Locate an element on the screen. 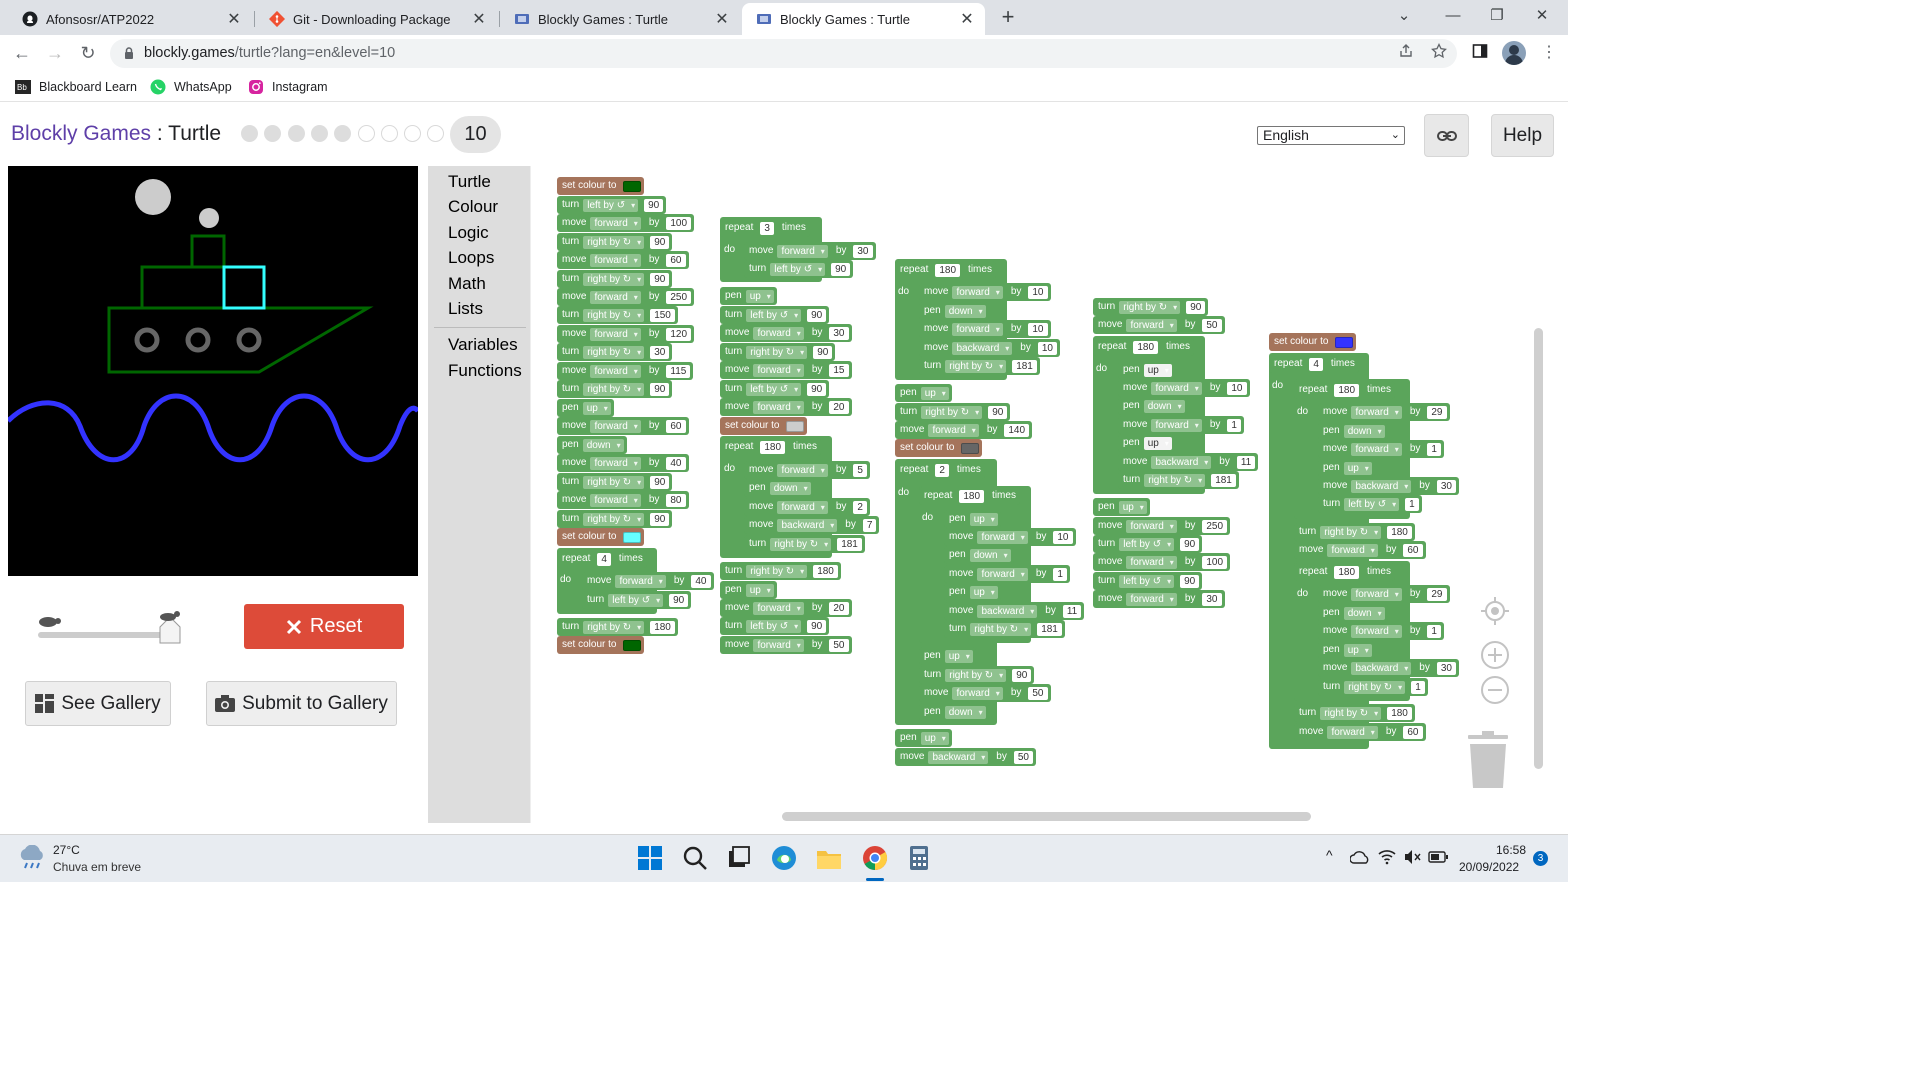 Image resolution: width=1920 pixels, height=1080 pixels. block-number-field: 1 is located at coordinates (1060, 574).